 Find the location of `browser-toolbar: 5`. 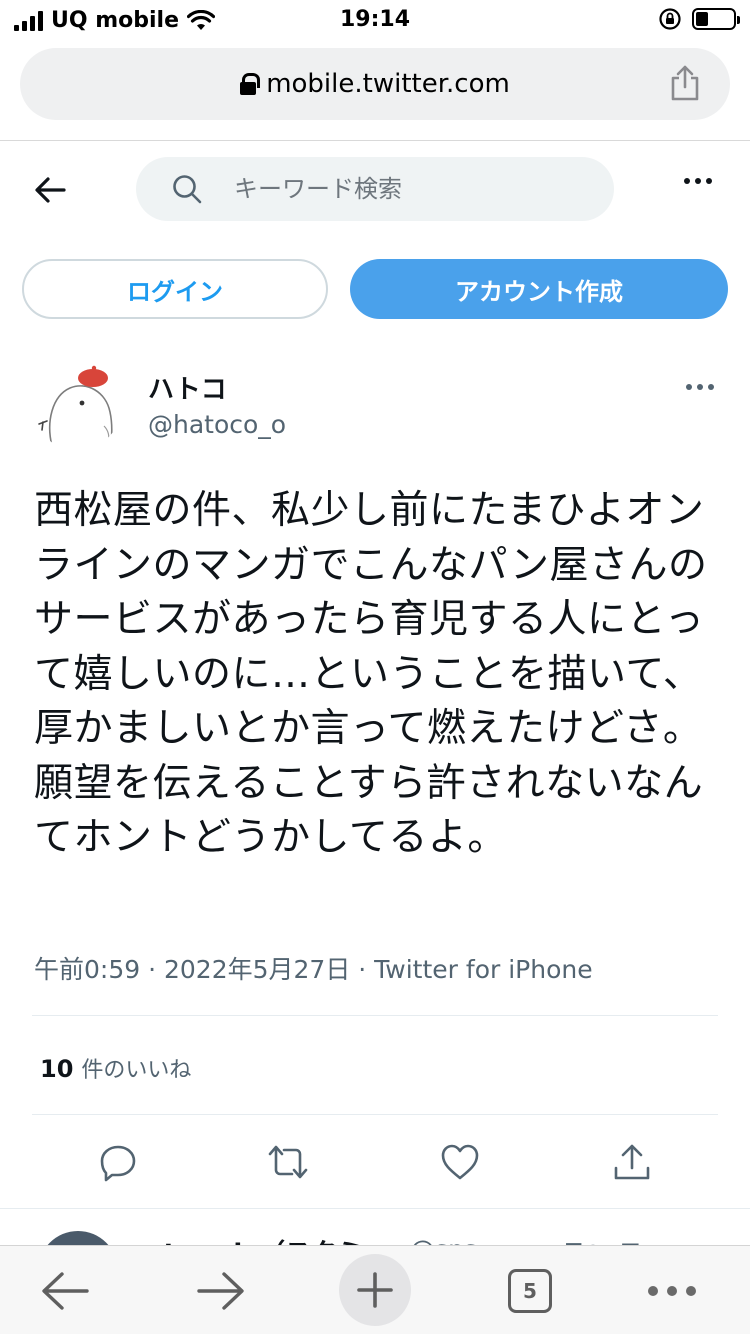

browser-toolbar: 5 is located at coordinates (375, 1289).